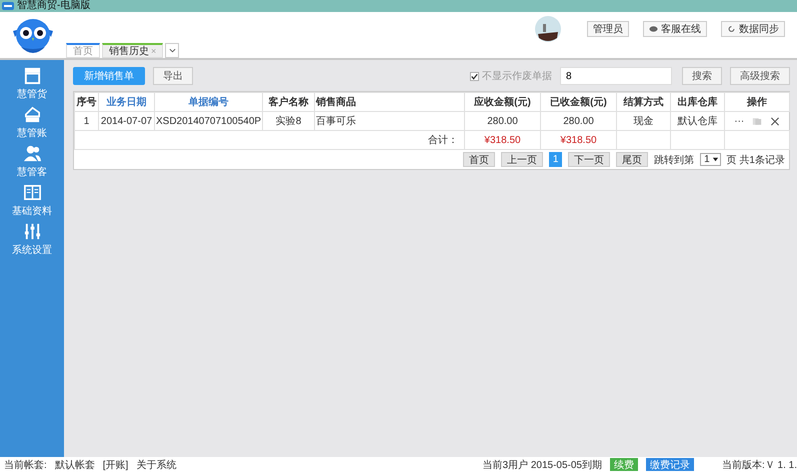  What do you see at coordinates (173, 76) in the screenshot?
I see `export-button: 导出` at bounding box center [173, 76].